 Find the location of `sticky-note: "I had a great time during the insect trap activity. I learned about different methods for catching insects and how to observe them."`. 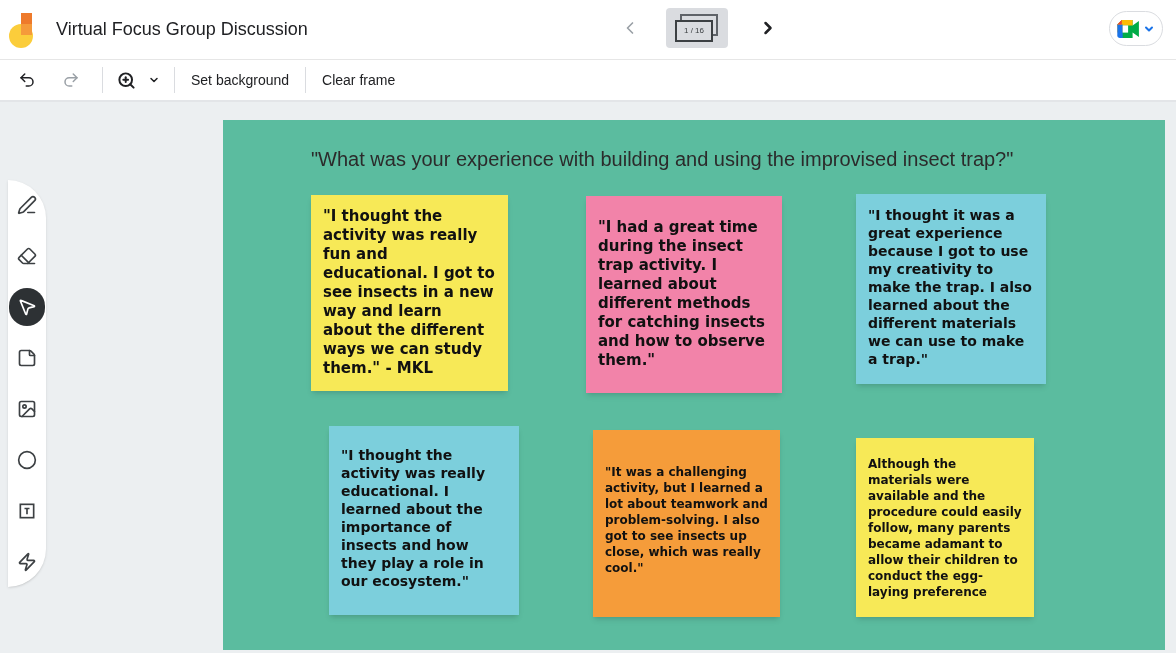

sticky-note: "I had a great time during the insect trap activity. I learned about different methods for catching insects and how to observe them." is located at coordinates (684, 294).